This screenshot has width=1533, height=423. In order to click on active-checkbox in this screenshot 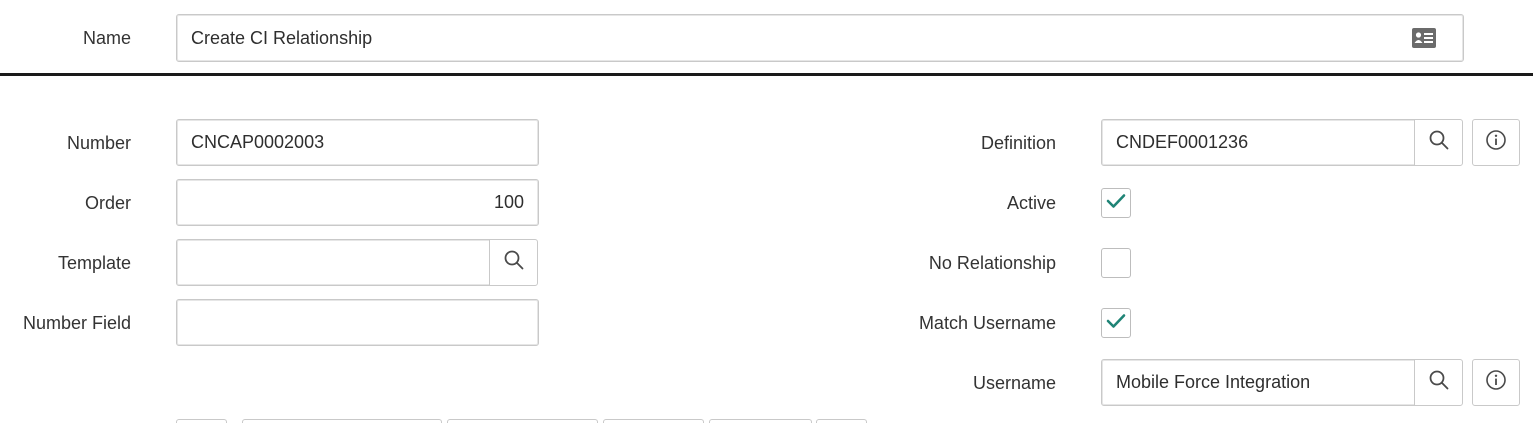, I will do `click(1116, 203)`.